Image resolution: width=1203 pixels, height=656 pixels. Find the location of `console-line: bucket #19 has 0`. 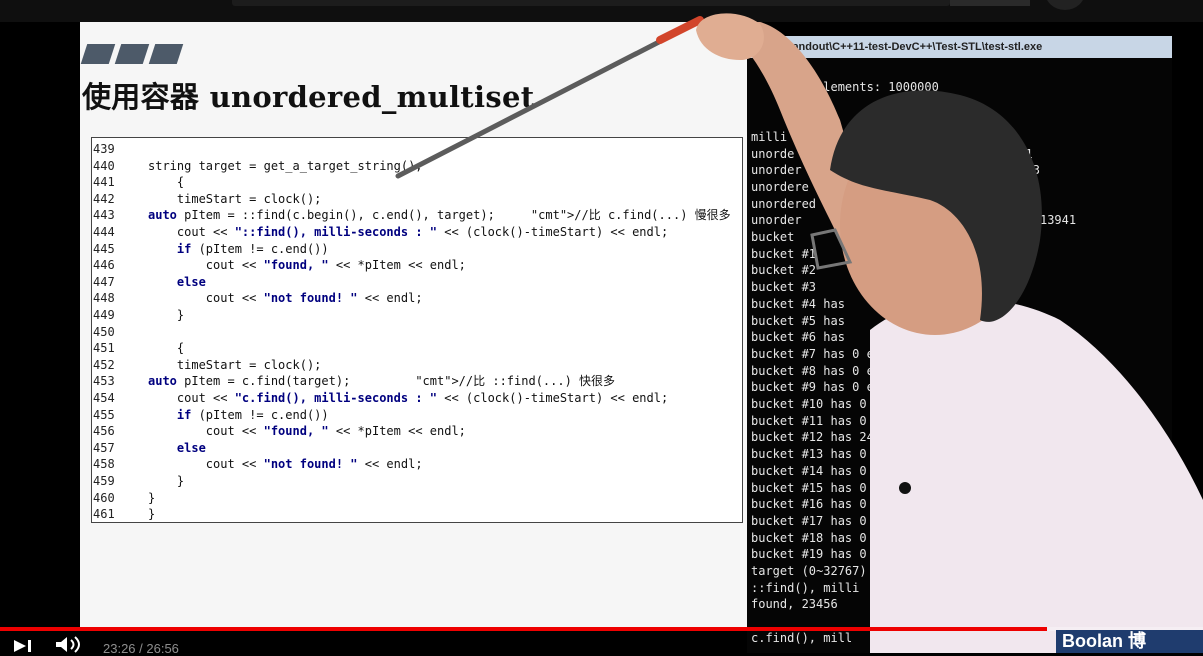

console-line: bucket #19 has 0 is located at coordinates (809, 554).